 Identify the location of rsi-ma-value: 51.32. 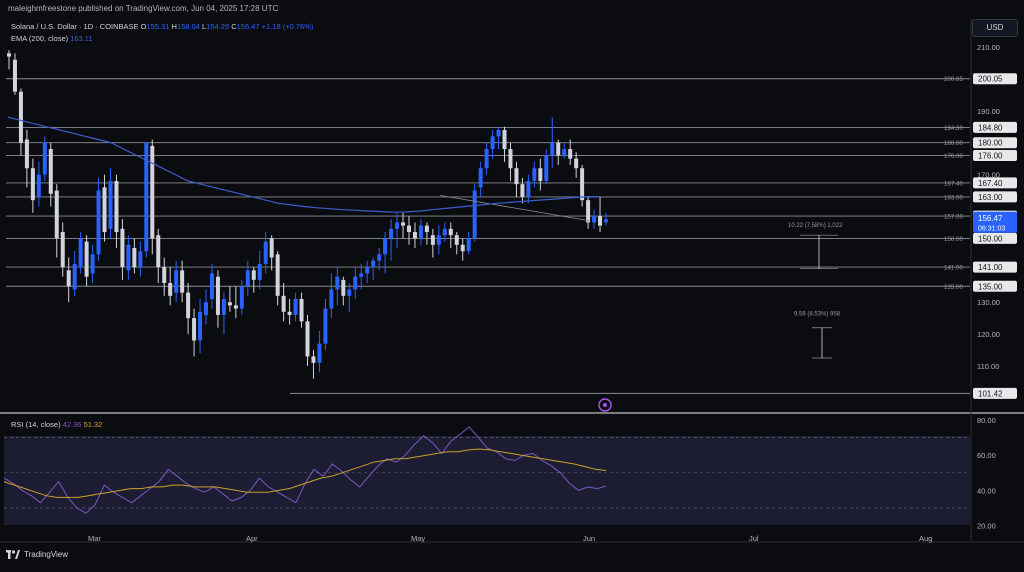
(93, 424).